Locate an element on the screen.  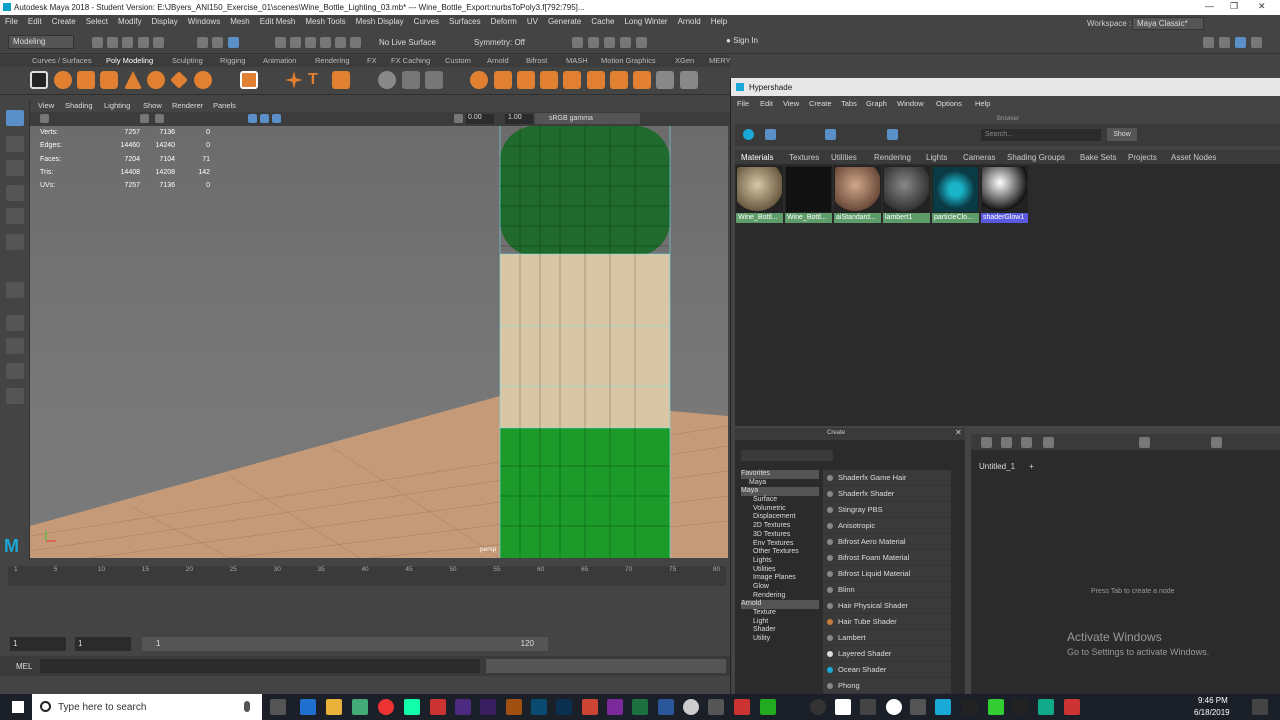
powerpoint-icon is located at coordinates (590, 707).